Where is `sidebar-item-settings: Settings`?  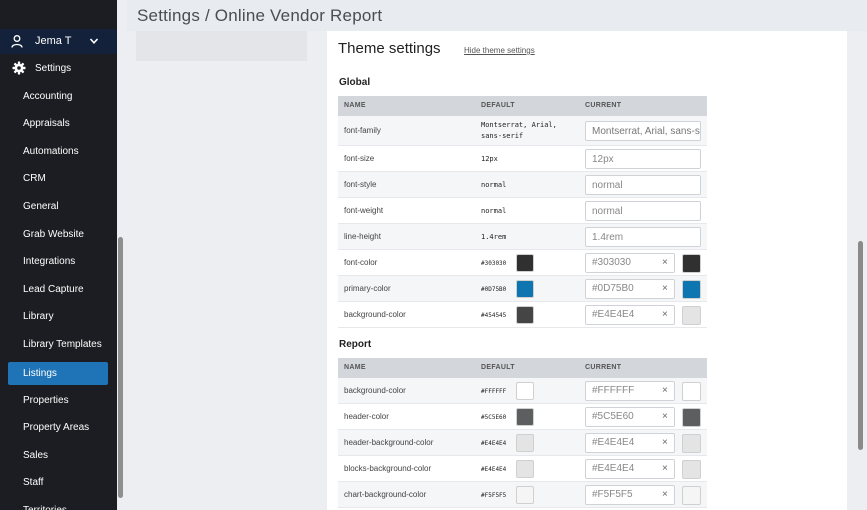
sidebar-item-settings: Settings is located at coordinates (58, 69).